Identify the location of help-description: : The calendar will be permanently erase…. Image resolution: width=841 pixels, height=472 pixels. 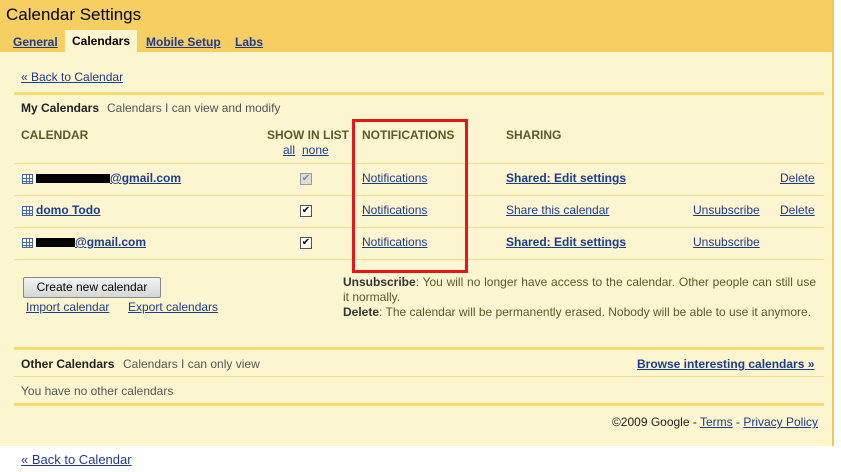
(595, 312).